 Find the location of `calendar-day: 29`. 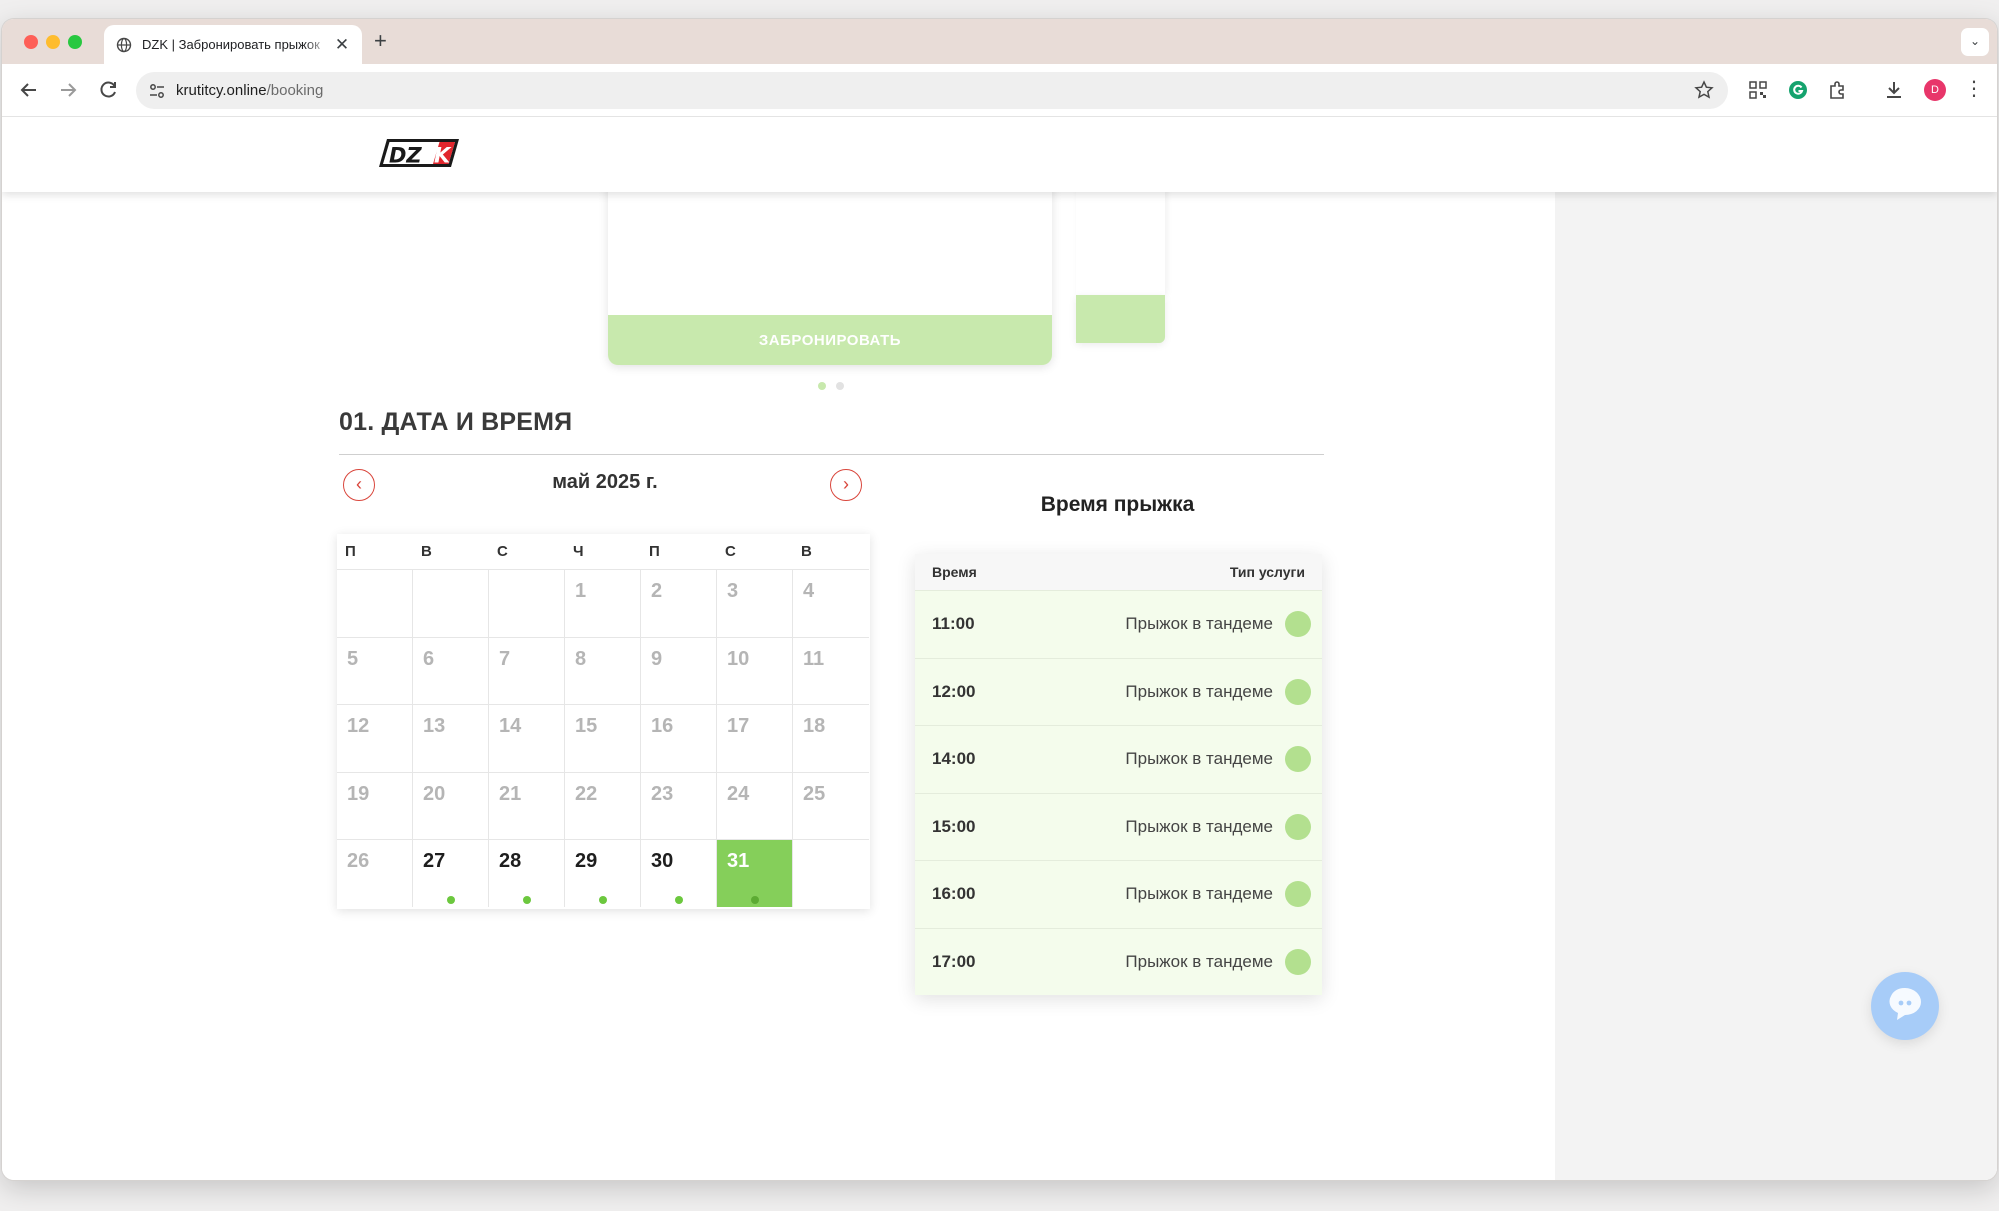

calendar-day: 29 is located at coordinates (603, 873).